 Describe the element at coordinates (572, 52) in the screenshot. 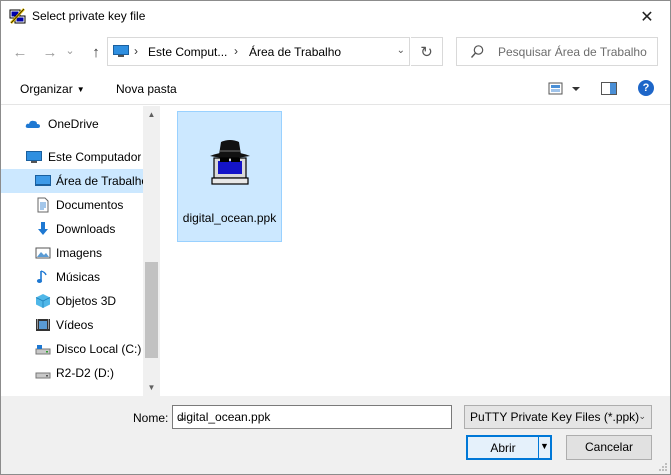

I see `search-placeholder: Pesquisar Área de Trabalho` at that location.